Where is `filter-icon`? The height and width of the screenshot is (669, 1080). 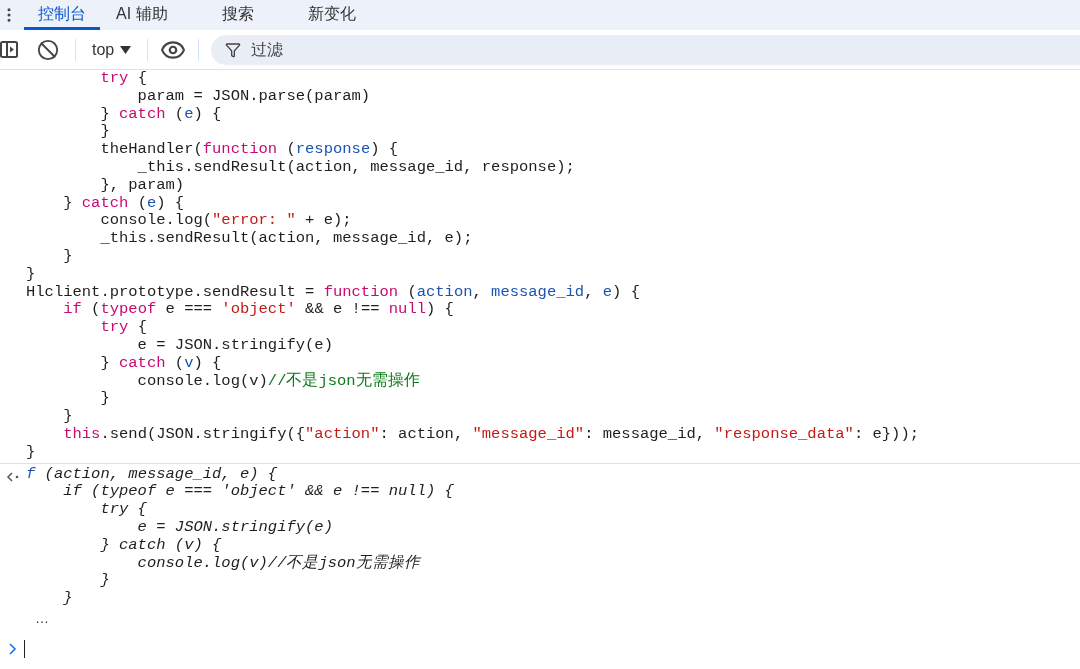
filter-icon is located at coordinates (233, 49).